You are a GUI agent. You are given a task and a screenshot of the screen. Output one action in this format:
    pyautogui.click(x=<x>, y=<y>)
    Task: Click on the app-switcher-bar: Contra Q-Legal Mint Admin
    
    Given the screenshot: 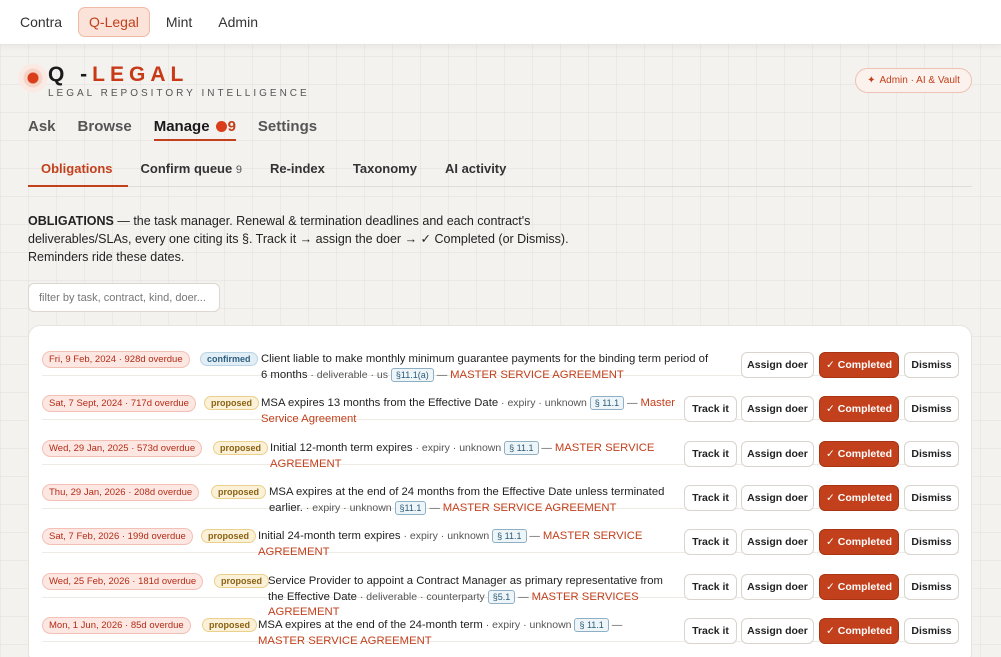 What is the action you would take?
    pyautogui.click(x=500, y=22)
    